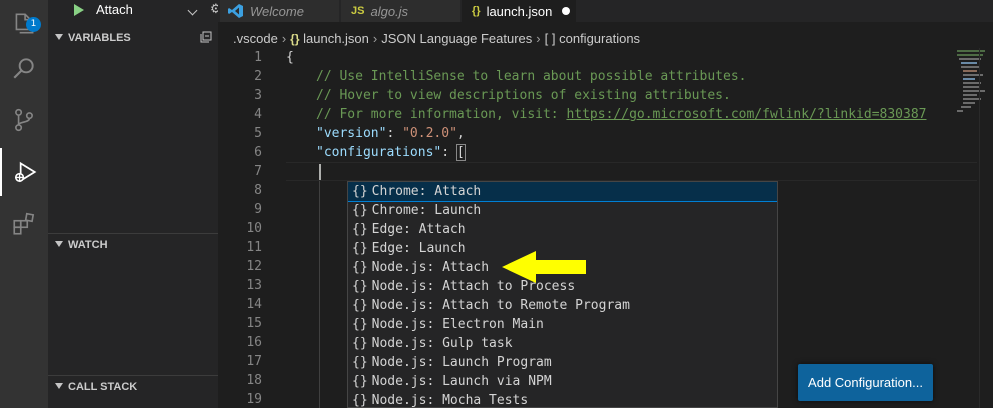 This screenshot has width=993, height=408. What do you see at coordinates (33, 24) in the screenshot?
I see `explorer-badge: 1` at bounding box center [33, 24].